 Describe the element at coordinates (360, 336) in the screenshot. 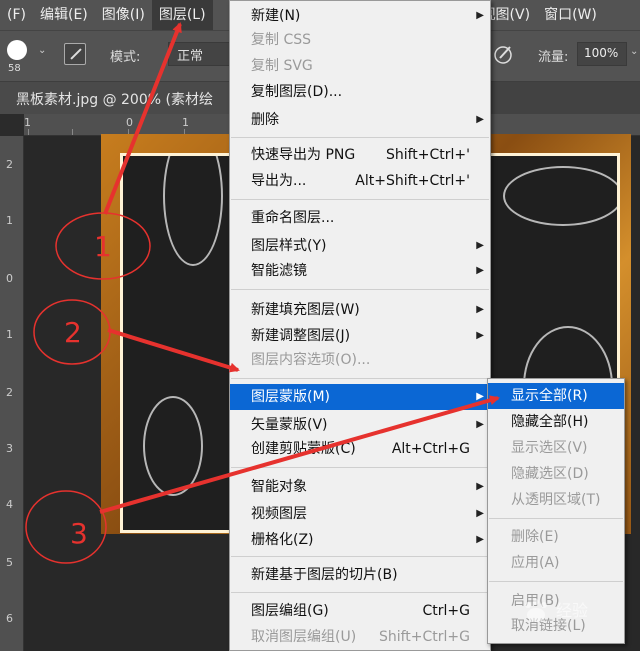

I see `menu-item-new-adjustment-layer: 新建调整图层(J) ▶` at that location.